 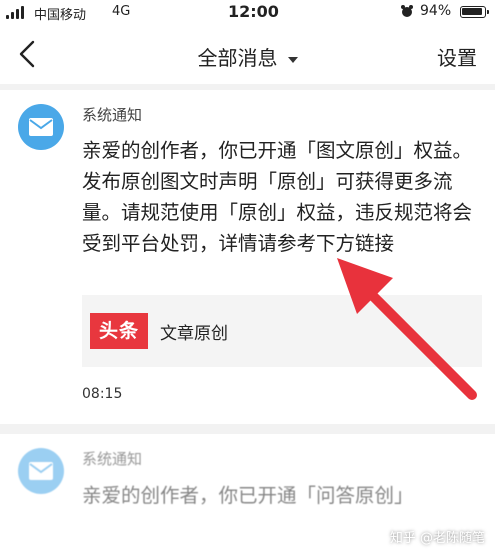 What do you see at coordinates (407, 11) in the screenshot?
I see `alarm-icon` at bounding box center [407, 11].